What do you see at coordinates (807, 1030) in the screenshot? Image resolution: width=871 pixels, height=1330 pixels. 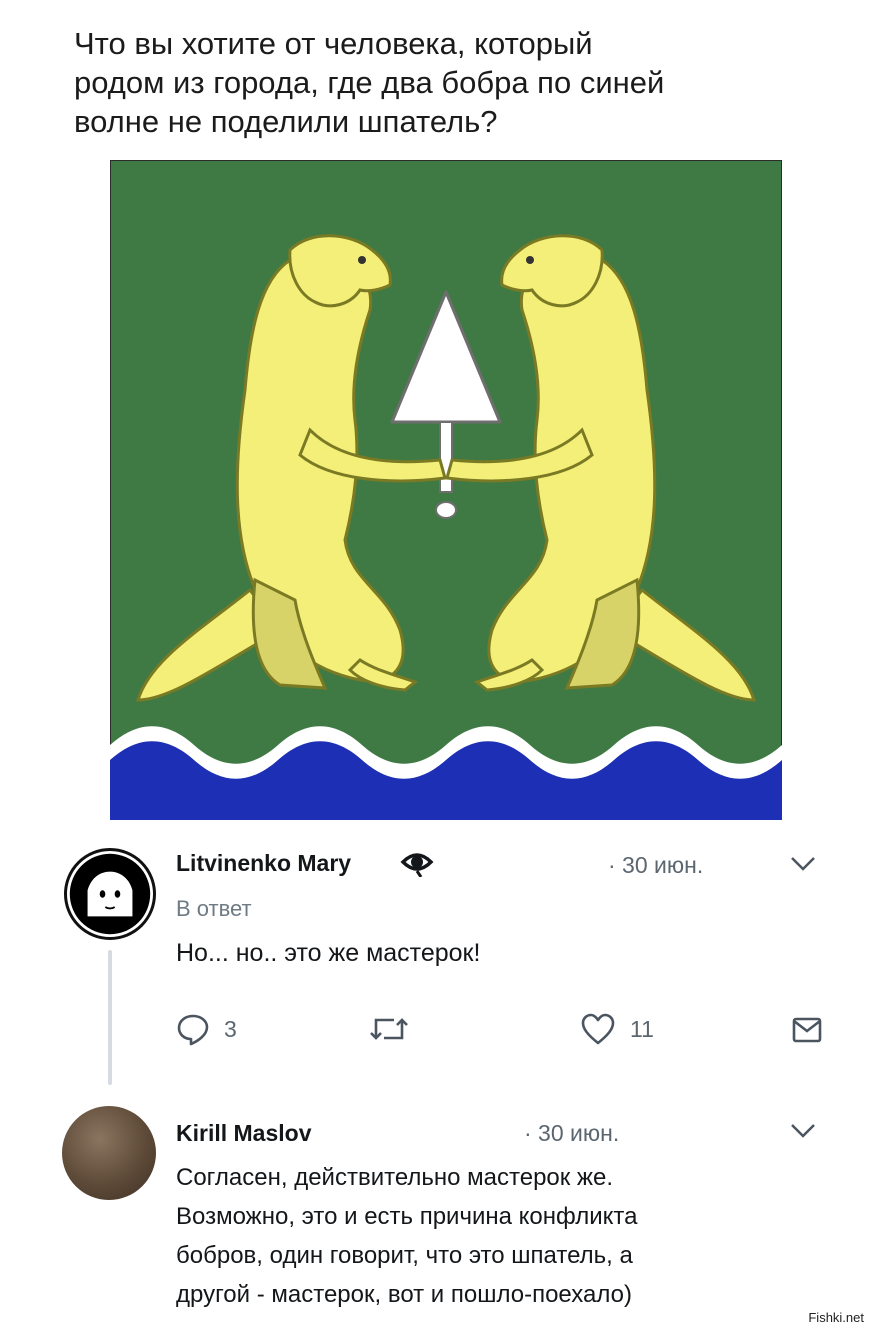 I see `message-icon` at bounding box center [807, 1030].